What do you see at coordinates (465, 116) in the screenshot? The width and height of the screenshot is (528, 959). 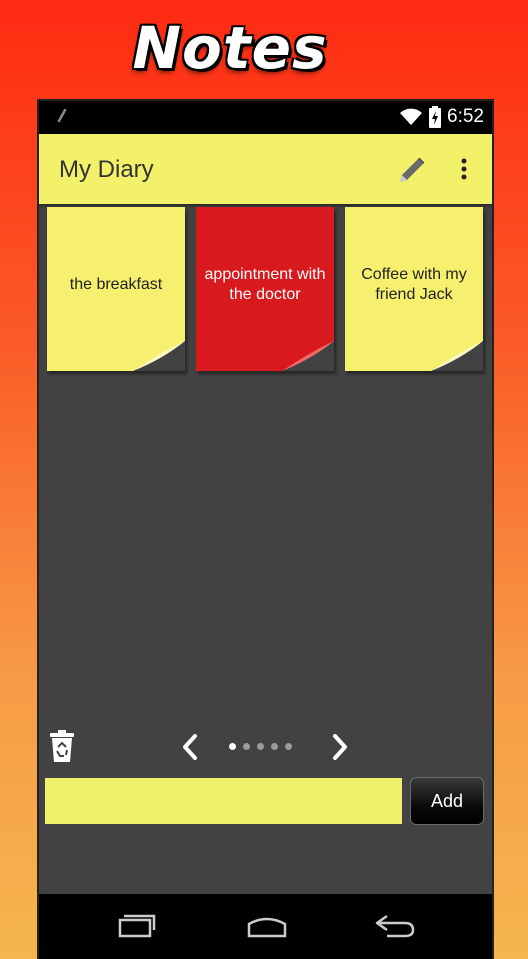 I see `status-time: 6:52` at bounding box center [465, 116].